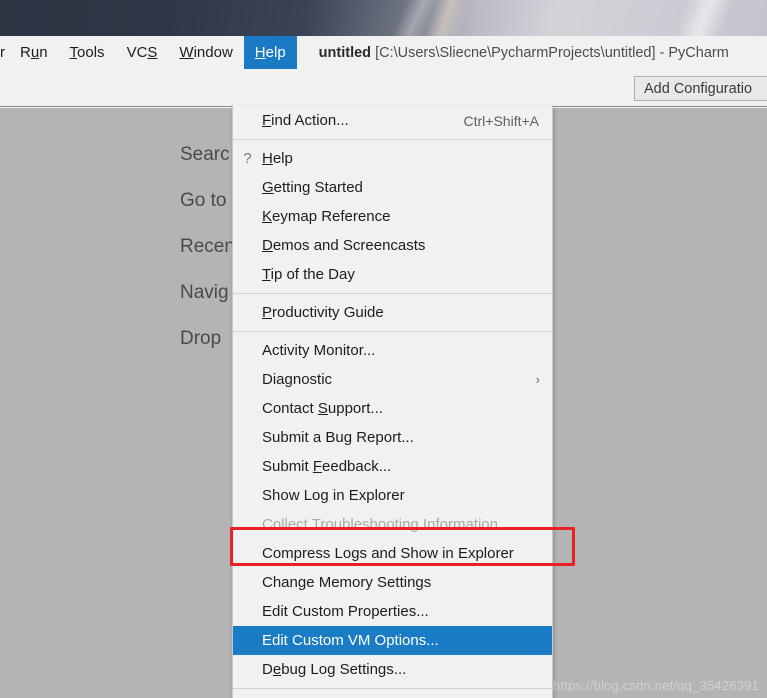 This screenshot has height=698, width=767. Describe the element at coordinates (392, 379) in the screenshot. I see `menu-item-diagnostic: Diagnostic ›` at that location.